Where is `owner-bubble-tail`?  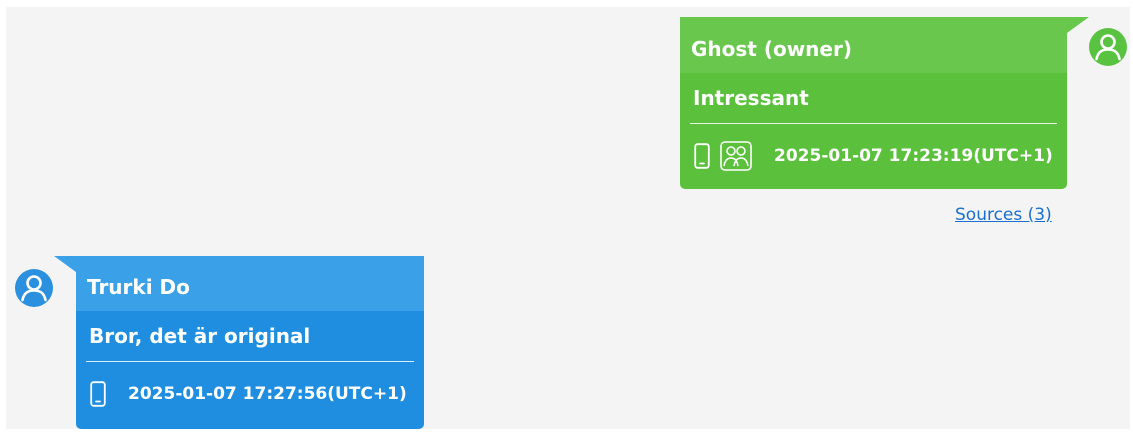 owner-bubble-tail is located at coordinates (1078, 25).